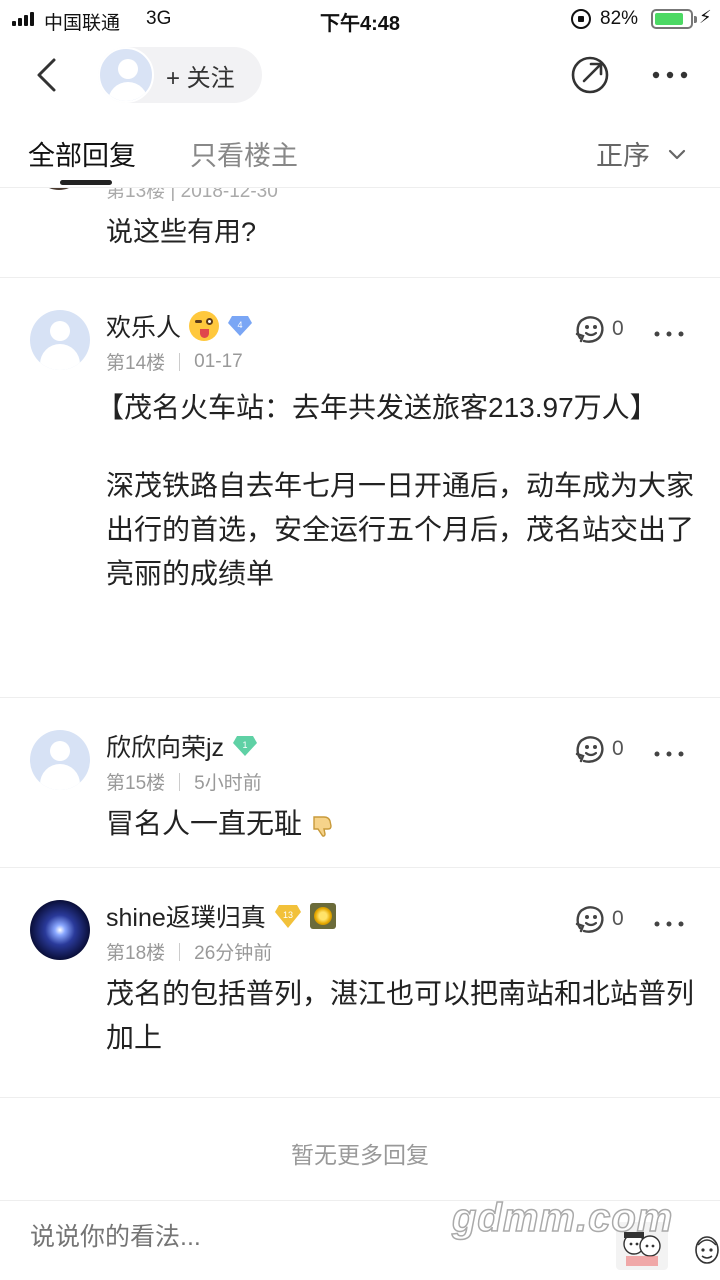  I want to click on floor-number: 第14楼, so click(136, 363).